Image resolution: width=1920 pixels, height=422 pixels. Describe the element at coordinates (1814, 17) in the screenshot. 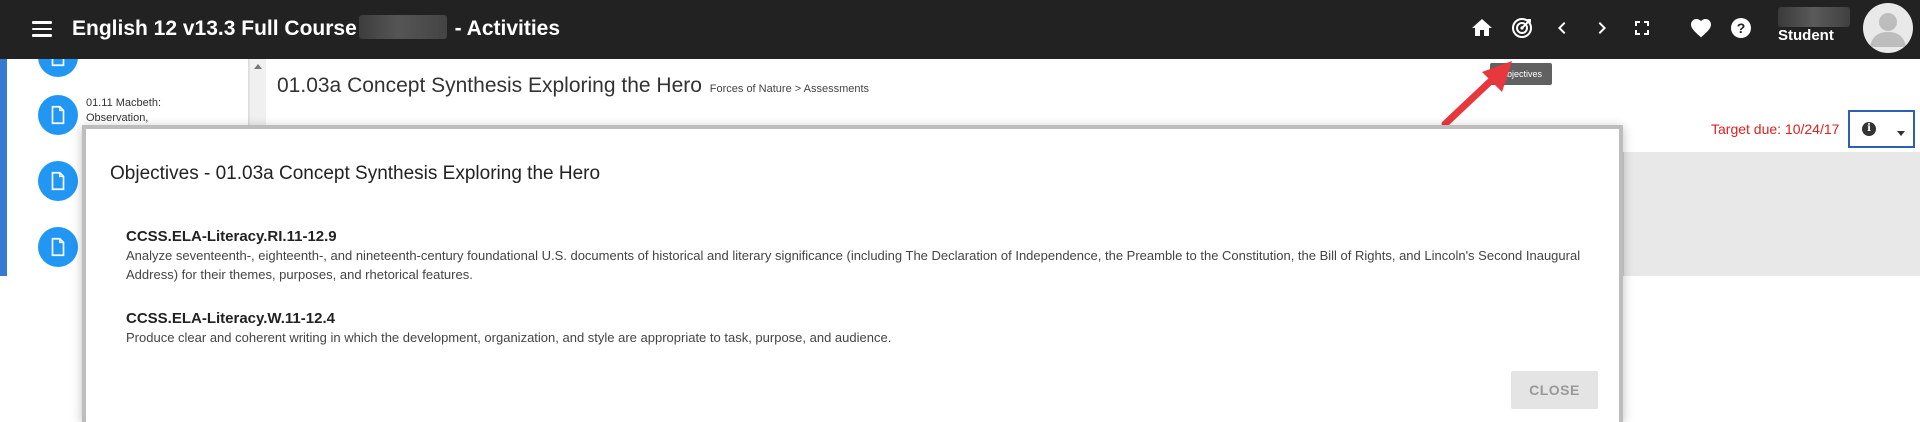

I see `redacted-user-name` at that location.